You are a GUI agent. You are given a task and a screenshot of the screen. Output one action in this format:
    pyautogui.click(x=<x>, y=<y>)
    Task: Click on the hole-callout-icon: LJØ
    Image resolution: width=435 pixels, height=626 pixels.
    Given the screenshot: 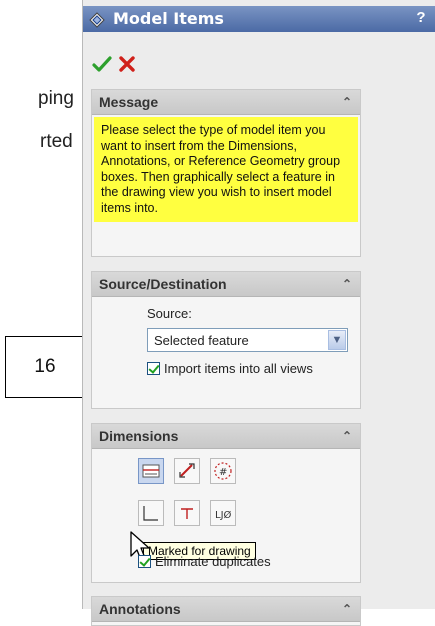 What is the action you would take?
    pyautogui.click(x=223, y=515)
    